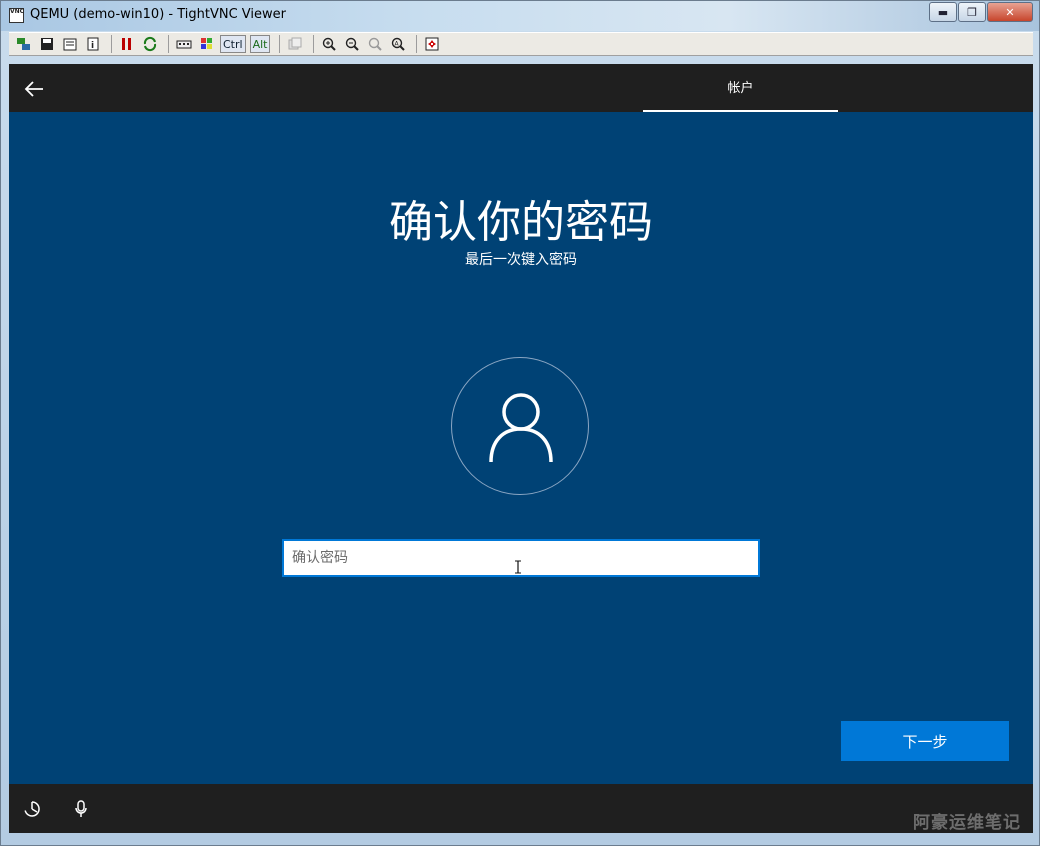  I want to click on transfer-files-icon, so click(295, 44).